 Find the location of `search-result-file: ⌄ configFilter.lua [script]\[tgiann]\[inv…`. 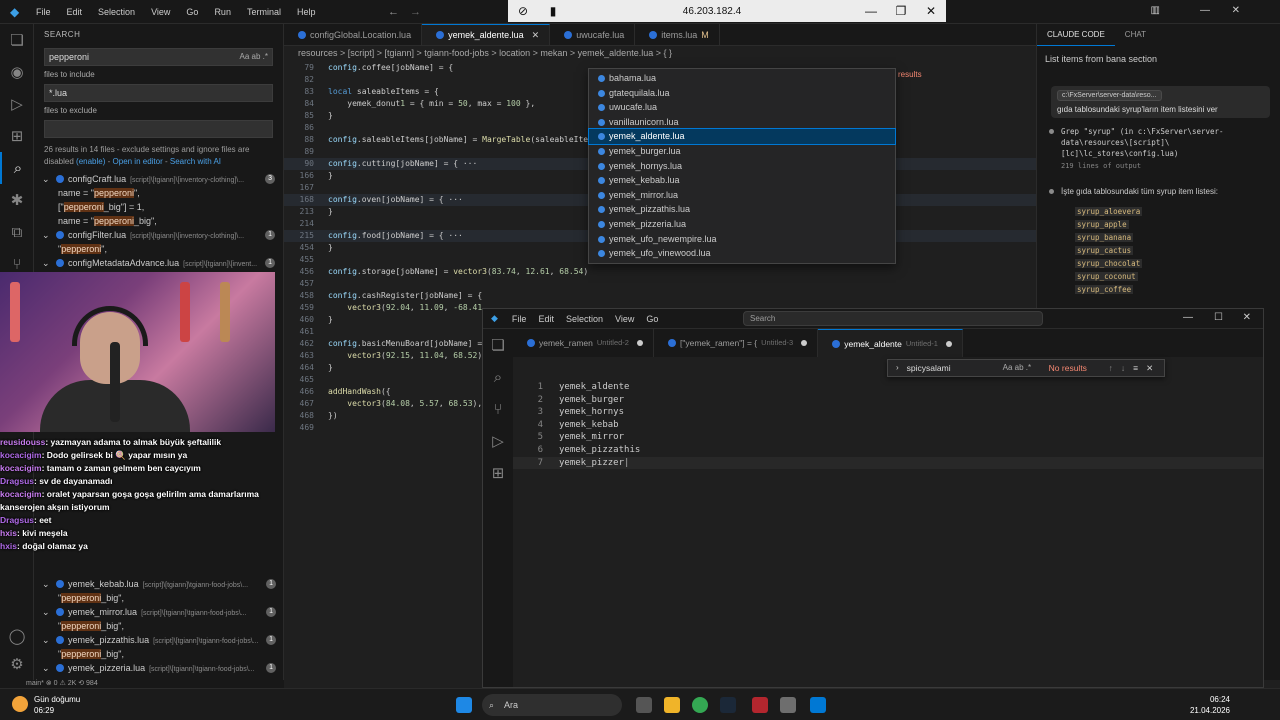

search-result-file: ⌄ configFilter.lua [script]\[tgiann]\[inv… is located at coordinates (158, 235).